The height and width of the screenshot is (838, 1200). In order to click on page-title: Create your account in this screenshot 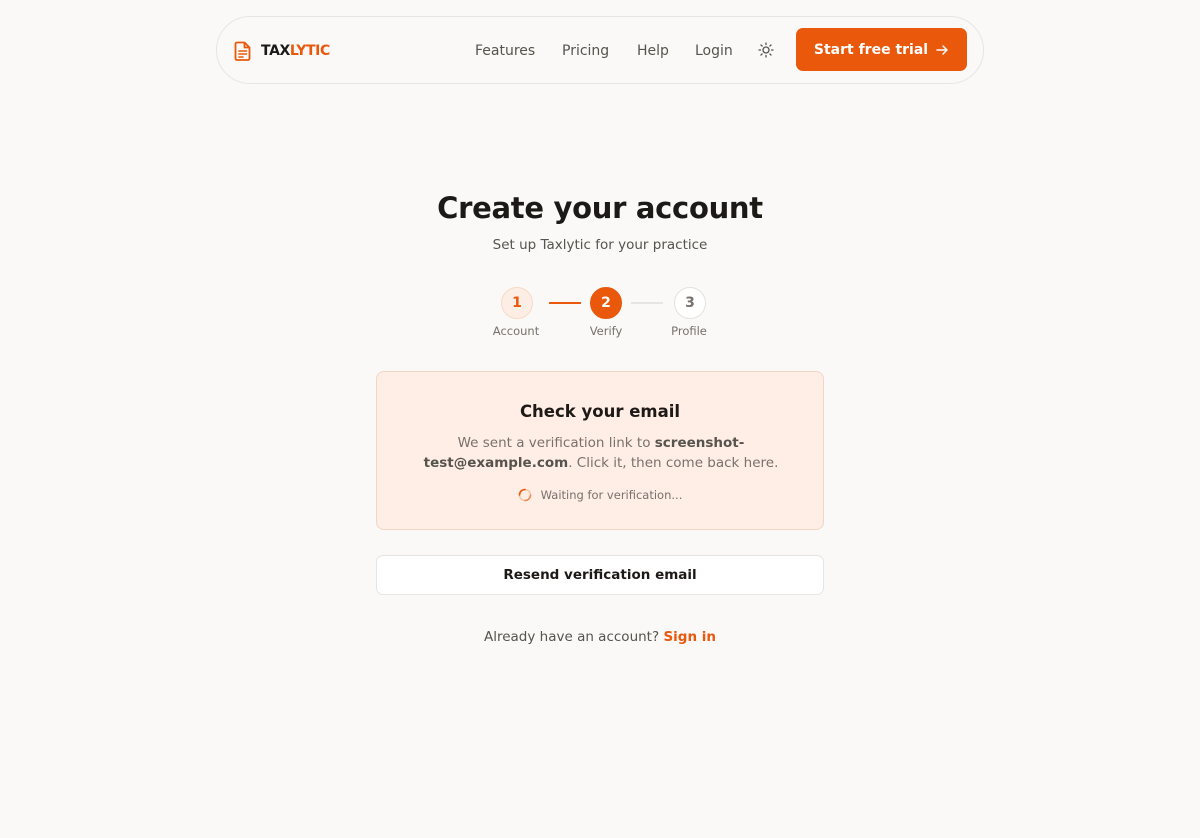, I will do `click(600, 208)`.